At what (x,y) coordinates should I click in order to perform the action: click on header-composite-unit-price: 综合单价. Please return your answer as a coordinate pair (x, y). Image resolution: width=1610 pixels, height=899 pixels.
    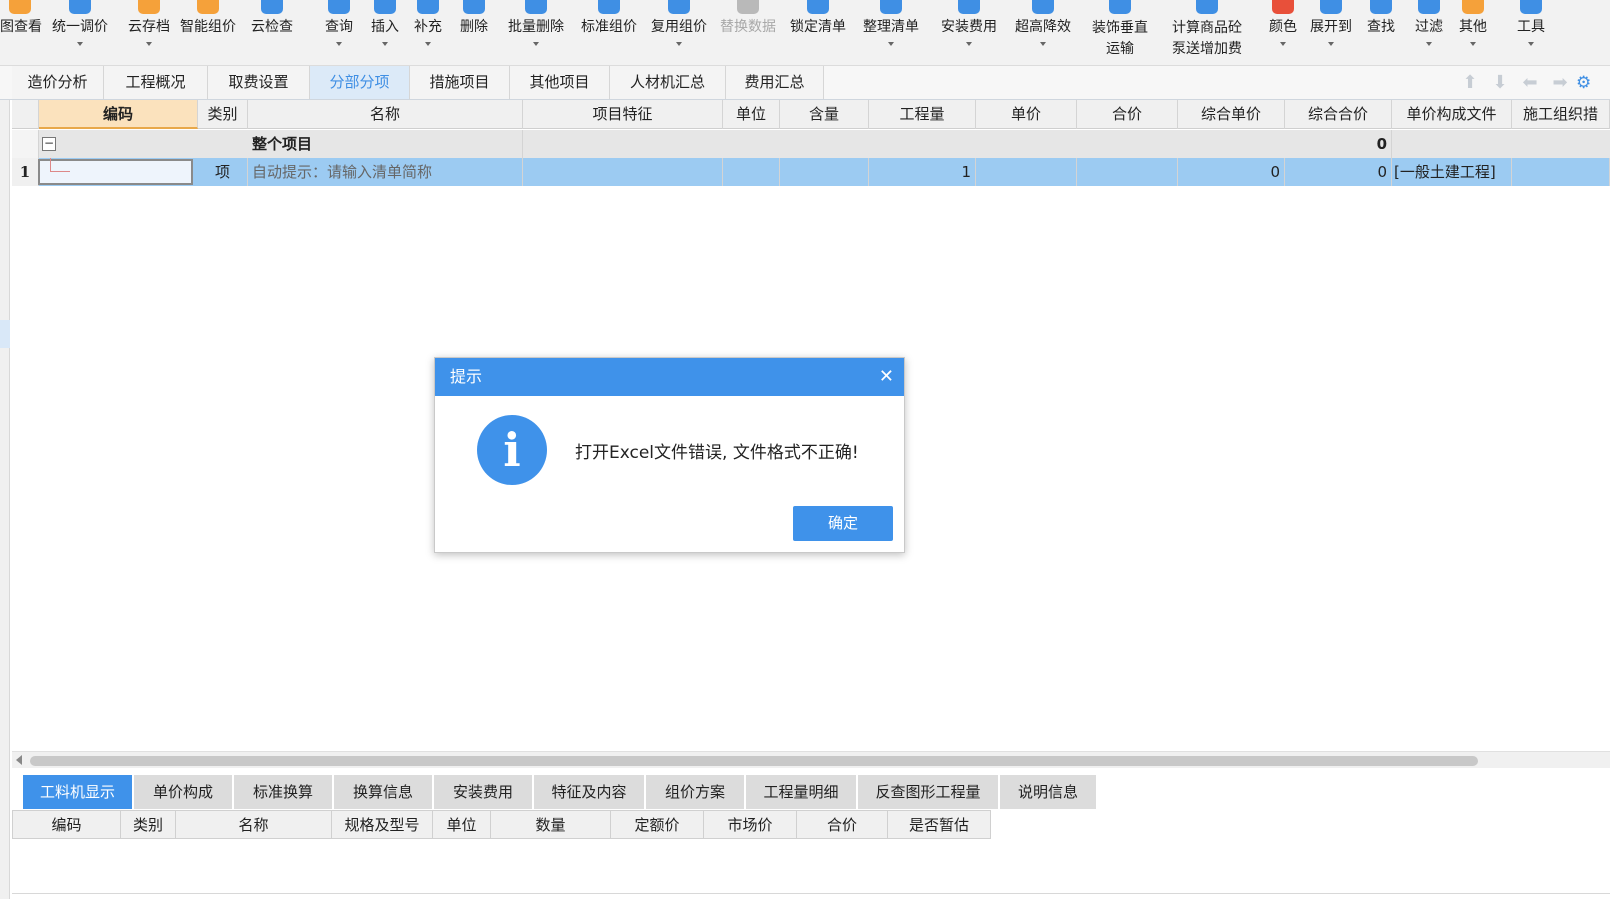
    Looking at the image, I should click on (1231, 114).